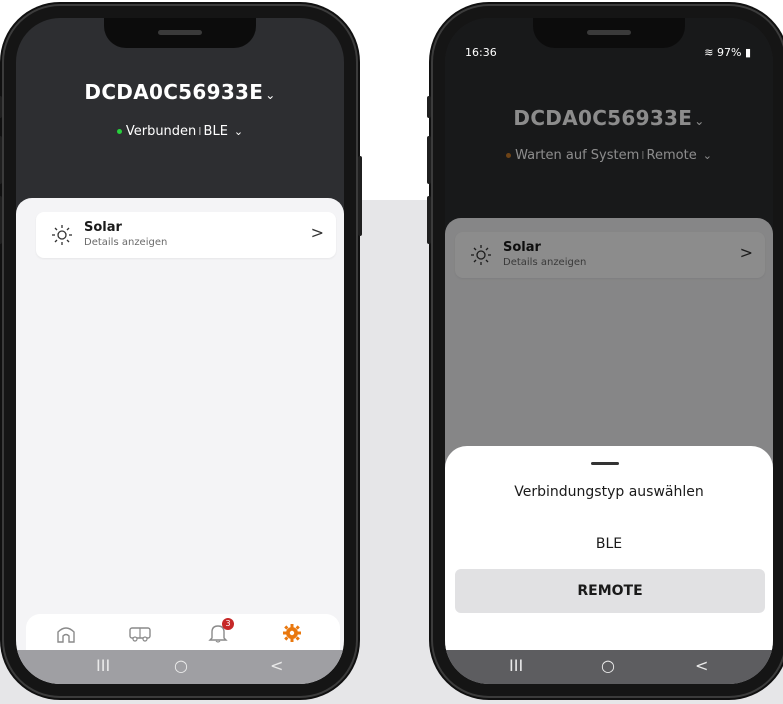 The height and width of the screenshot is (704, 783). I want to click on bottom-tab-bar: 3, so click(183, 633).